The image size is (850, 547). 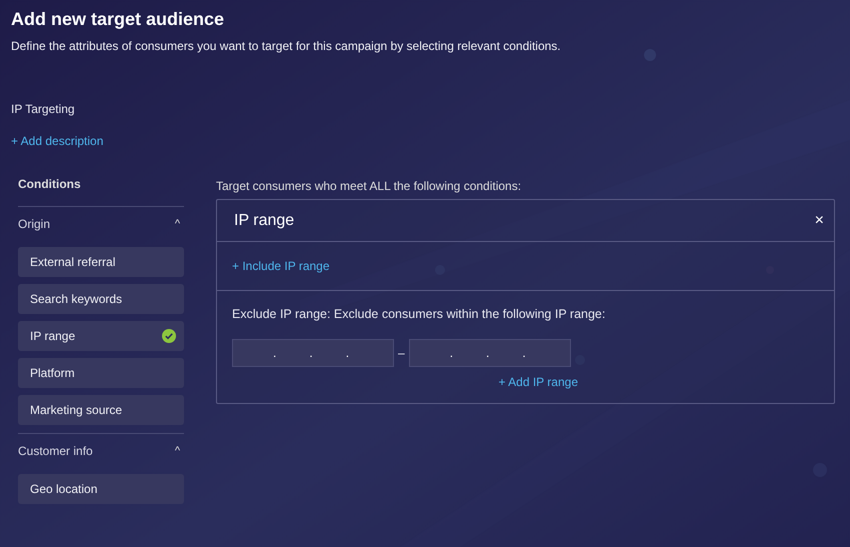 I want to click on page-title: Add new target audience, so click(x=118, y=19).